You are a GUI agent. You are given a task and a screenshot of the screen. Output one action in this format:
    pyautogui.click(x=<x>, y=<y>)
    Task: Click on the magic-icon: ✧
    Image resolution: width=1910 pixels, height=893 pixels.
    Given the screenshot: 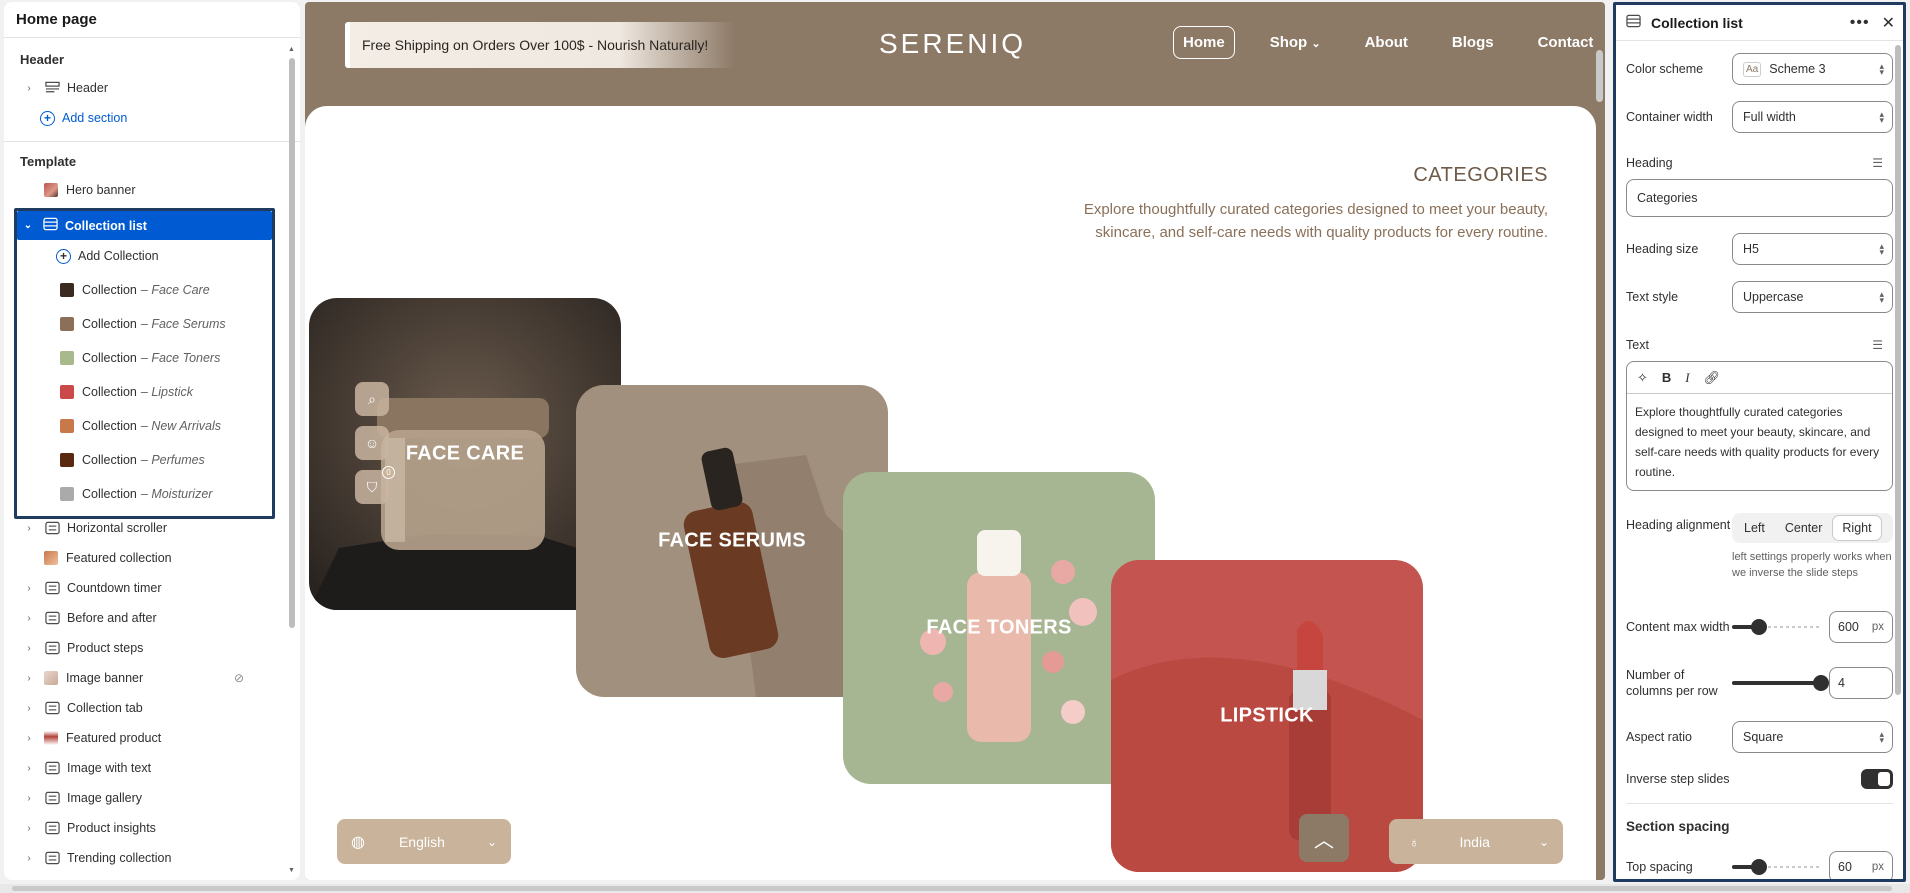 What is the action you would take?
    pyautogui.click(x=1642, y=378)
    